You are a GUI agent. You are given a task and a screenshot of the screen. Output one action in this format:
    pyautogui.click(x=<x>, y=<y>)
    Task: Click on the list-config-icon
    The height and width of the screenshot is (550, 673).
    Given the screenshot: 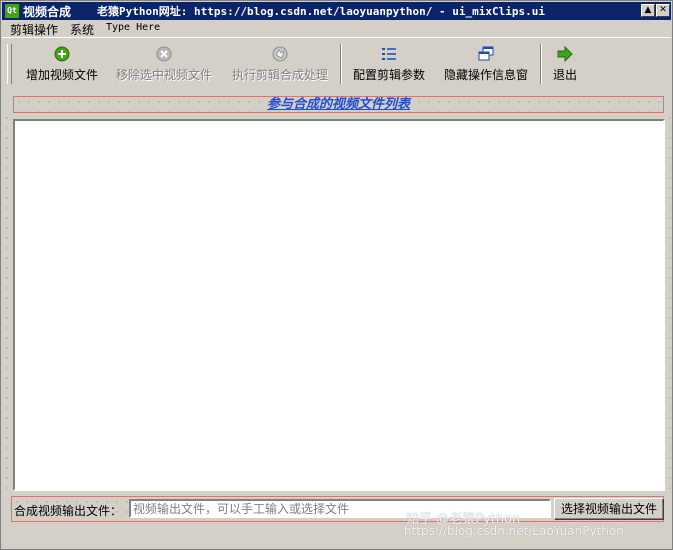 What is the action you would take?
    pyautogui.click(x=389, y=54)
    